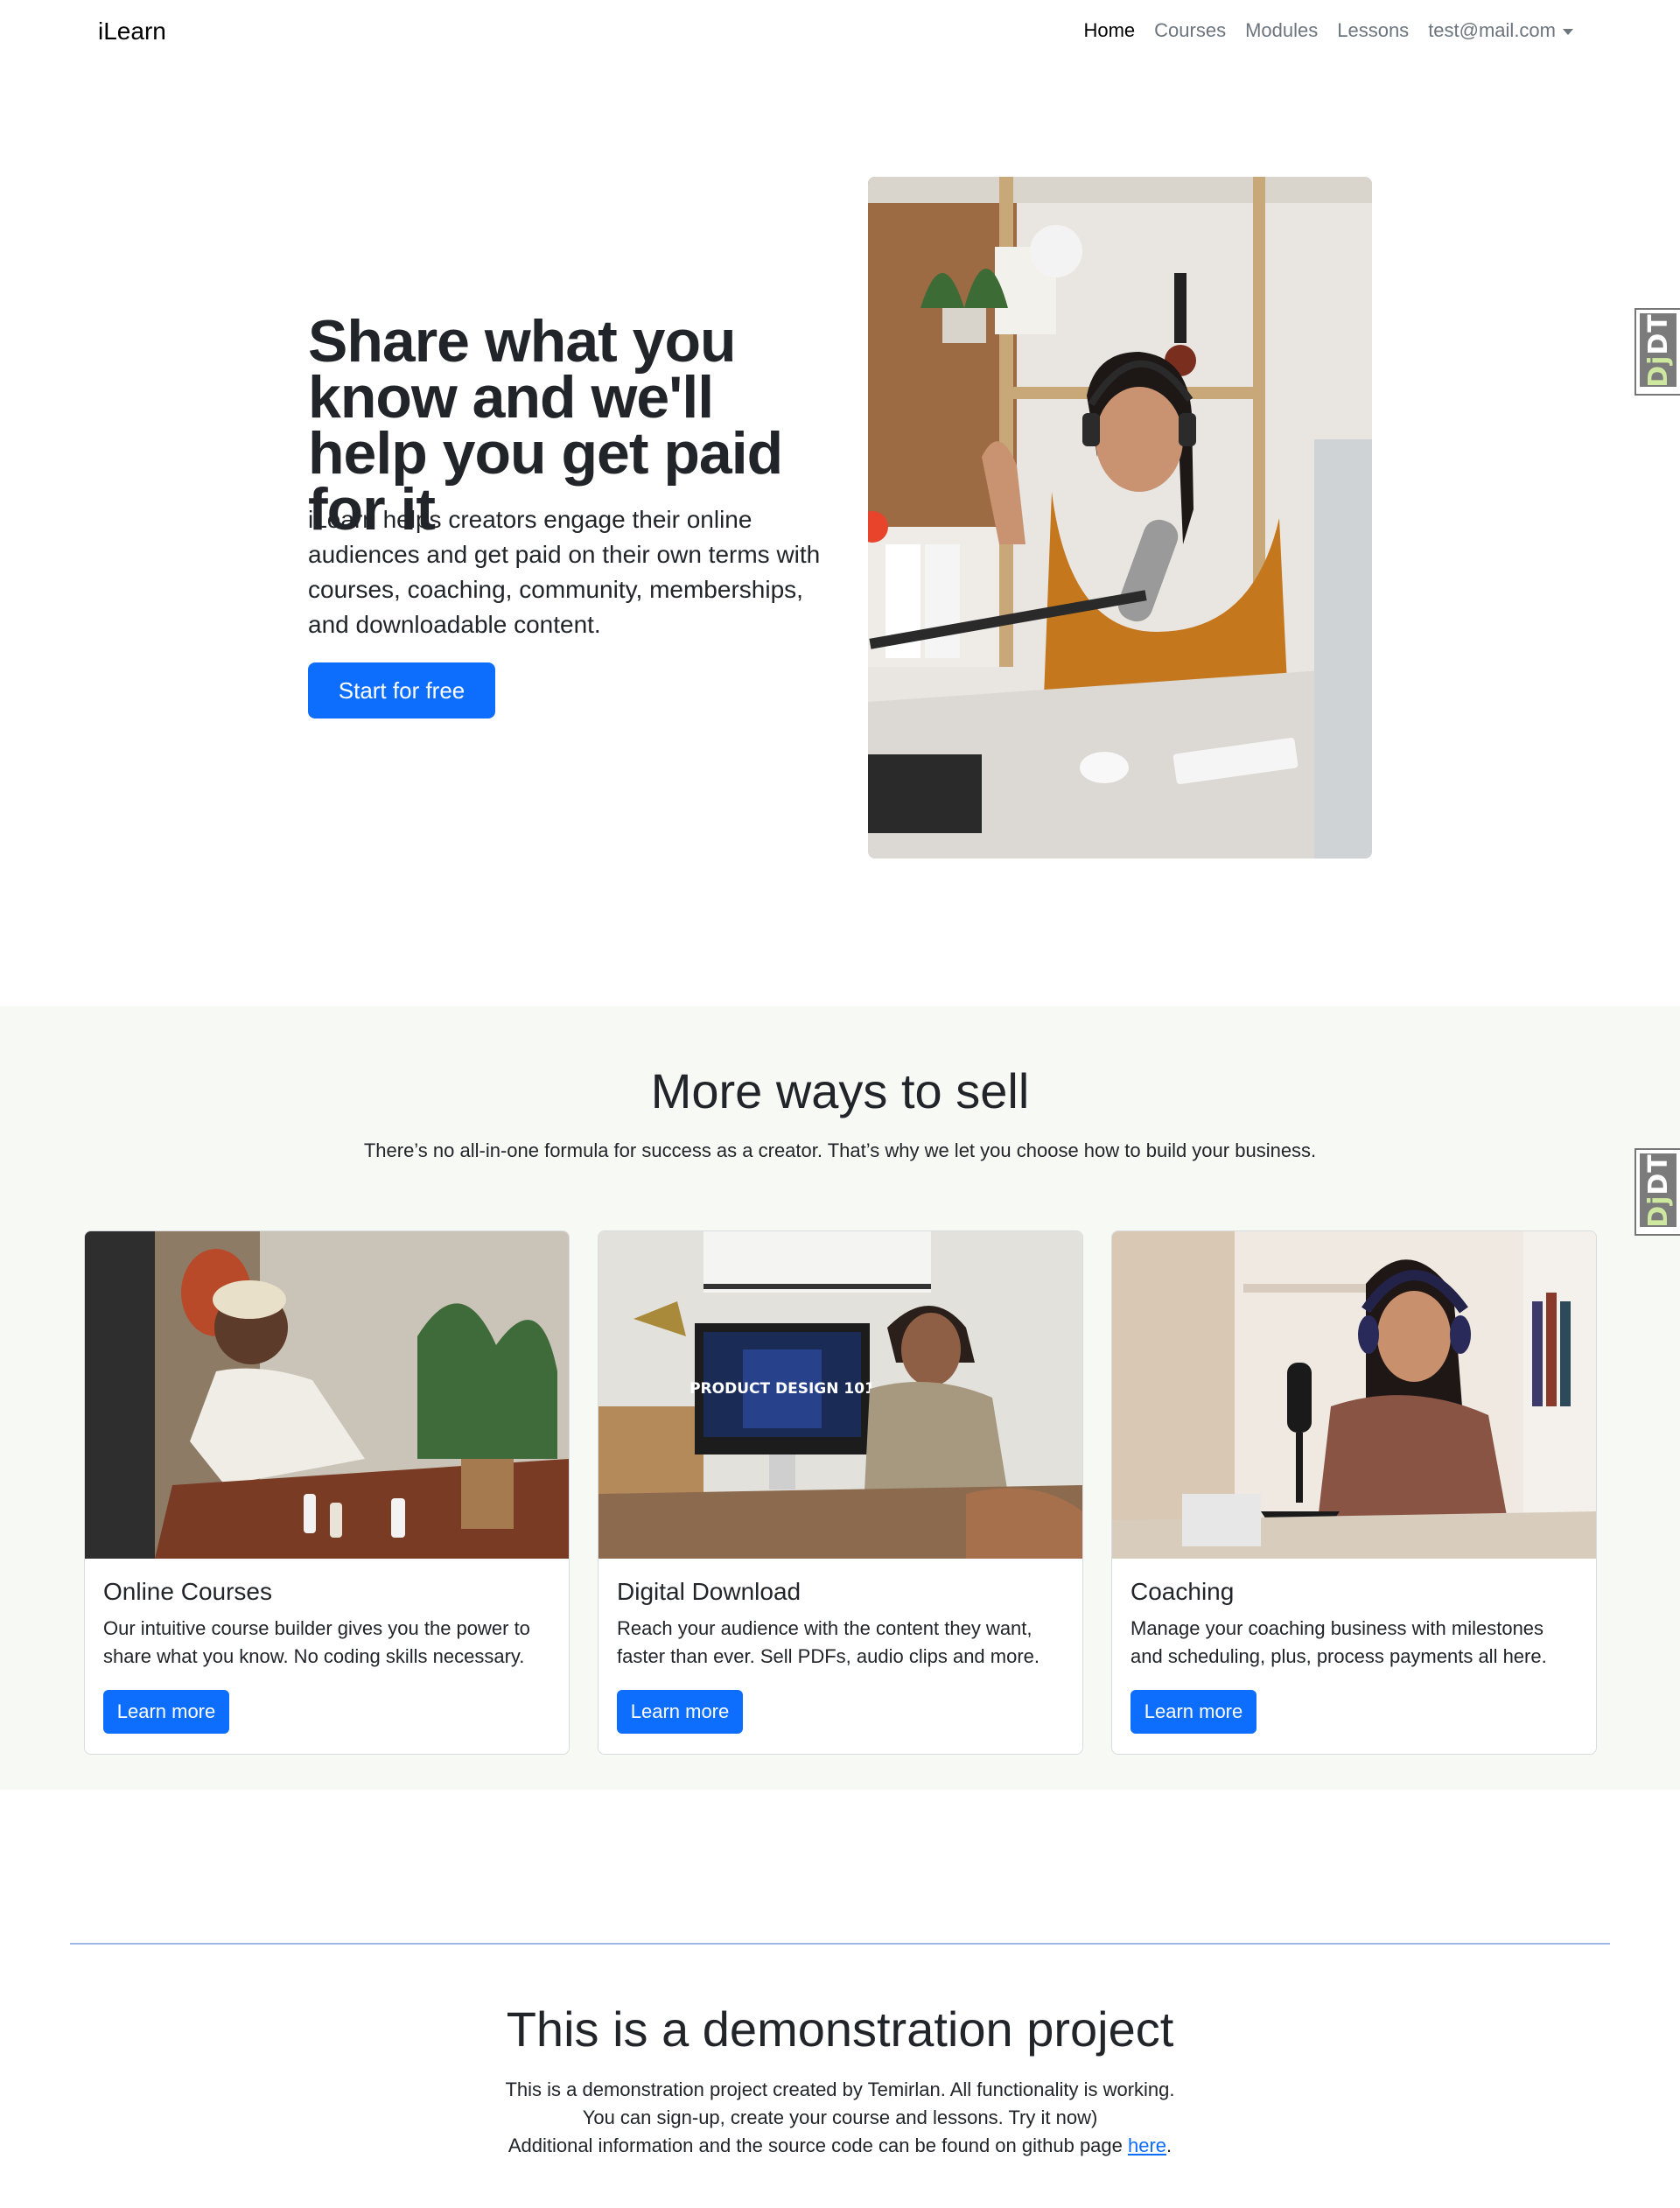  I want to click on card-title: Online Courses, so click(187, 1591).